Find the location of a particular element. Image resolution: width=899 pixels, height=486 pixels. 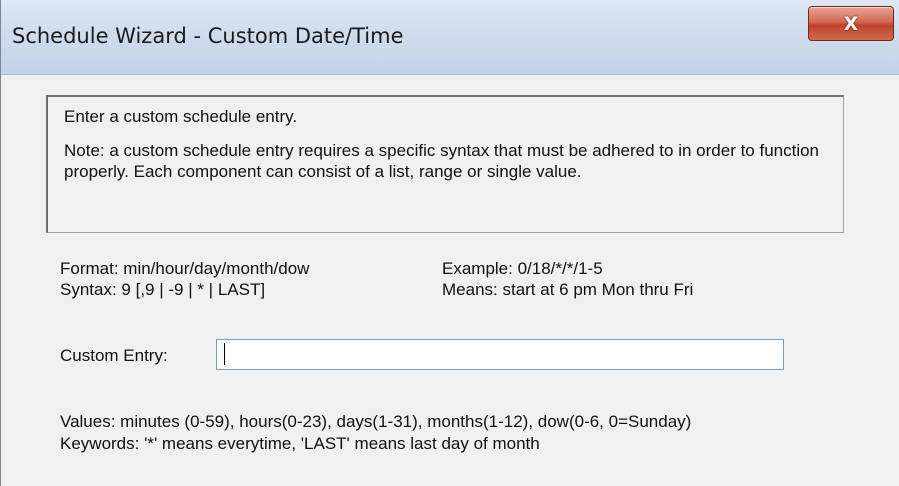

example-text: Example: 0/18/*/*/1-5 is located at coordinates (522, 268).